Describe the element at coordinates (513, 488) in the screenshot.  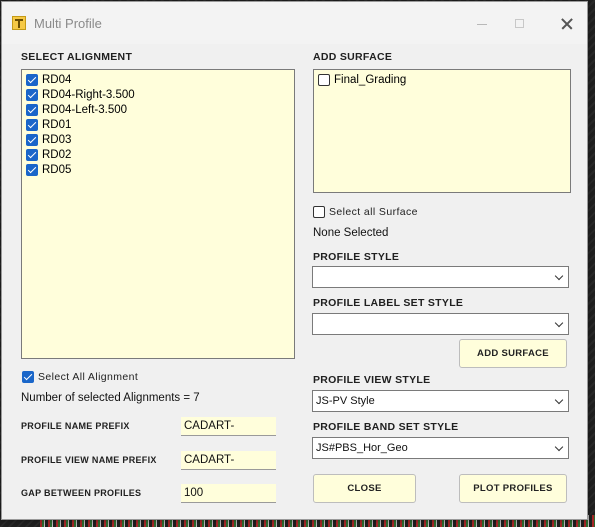
I see `plot-profiles-button: PLOT PROFILES` at that location.